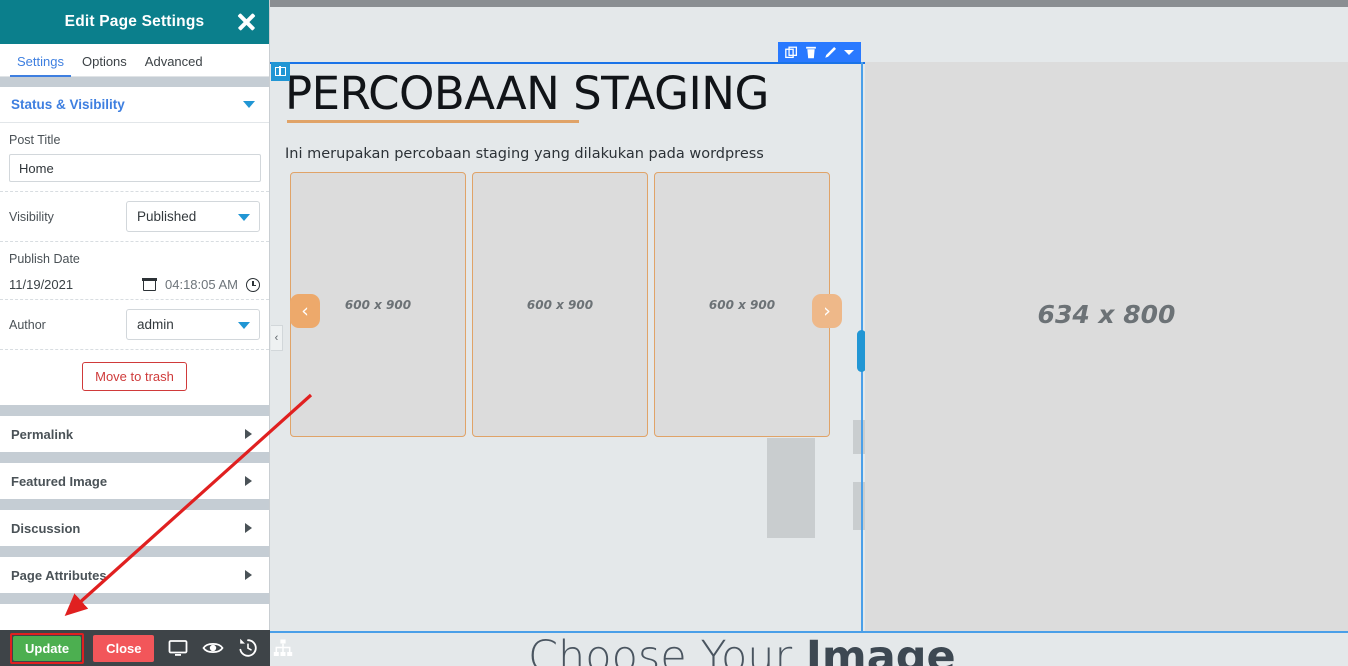 The width and height of the screenshot is (1348, 666). What do you see at coordinates (155, 324) in the screenshot?
I see `author-value: admin` at bounding box center [155, 324].